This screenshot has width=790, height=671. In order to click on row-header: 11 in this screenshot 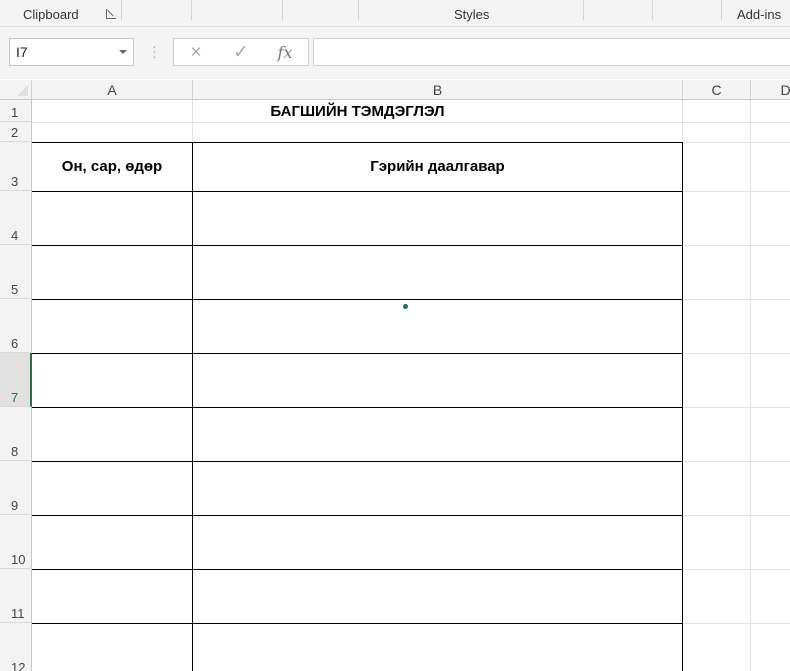, I will do `click(16, 596)`.